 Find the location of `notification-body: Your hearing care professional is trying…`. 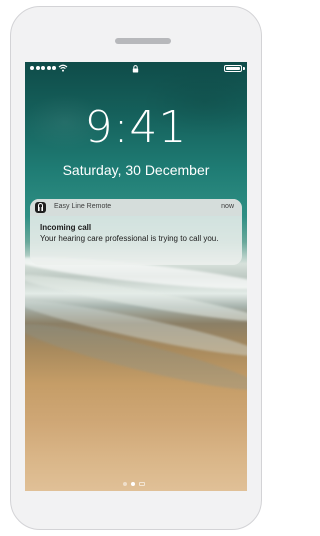

notification-body: Your hearing care professional is trying… is located at coordinates (129, 238).